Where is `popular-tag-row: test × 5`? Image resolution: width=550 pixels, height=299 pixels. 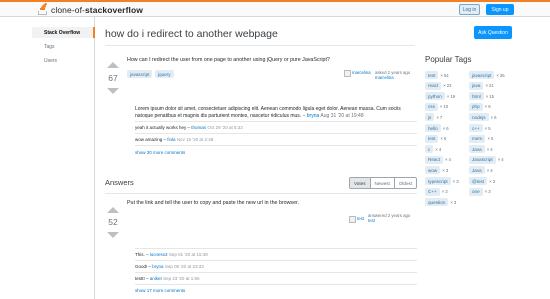 popular-tag-row: test × 5 is located at coordinates (435, 138).